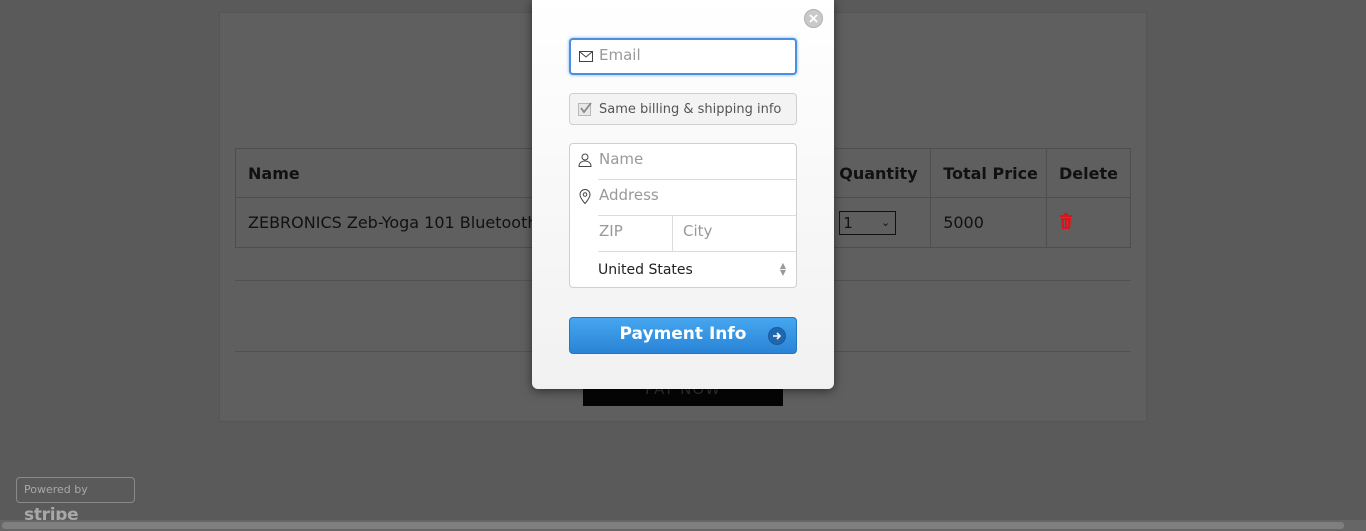 Image resolution: width=1366 pixels, height=531 pixels. I want to click on total-price: 5000, so click(989, 222).